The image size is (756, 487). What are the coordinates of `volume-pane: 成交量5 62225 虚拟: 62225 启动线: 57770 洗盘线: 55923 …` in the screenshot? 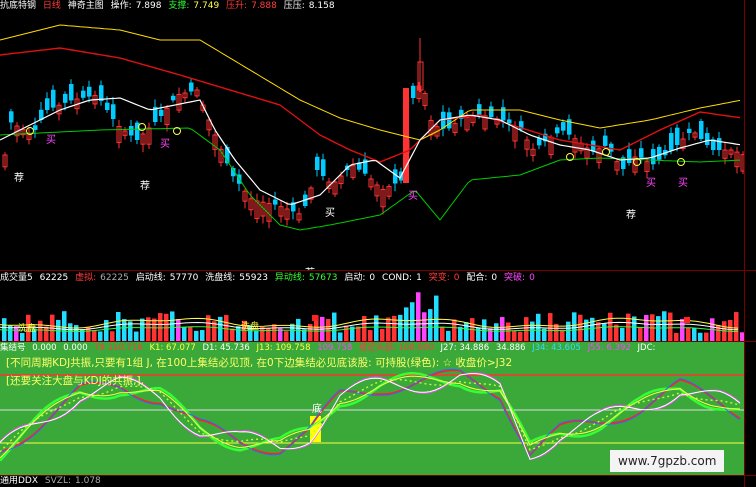 It's located at (372, 306).